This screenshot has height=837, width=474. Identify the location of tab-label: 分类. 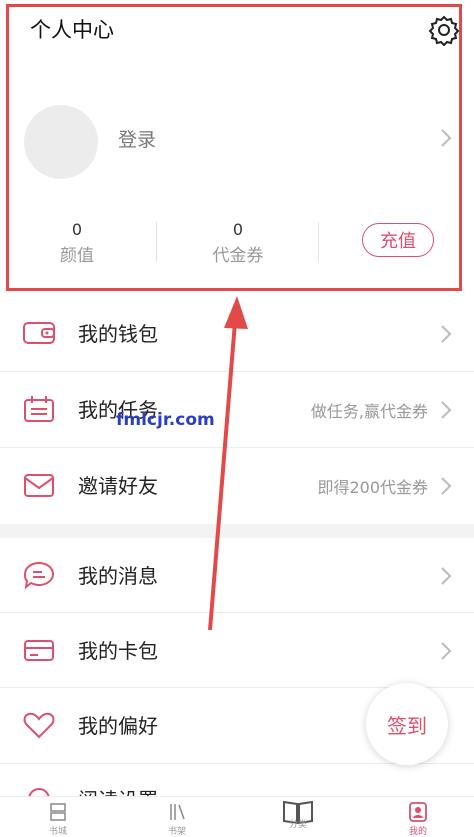
(297, 825).